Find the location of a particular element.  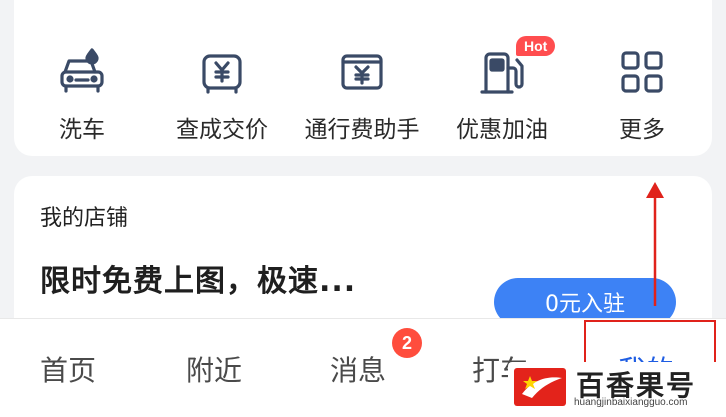

grid-more-icon is located at coordinates (642, 72).